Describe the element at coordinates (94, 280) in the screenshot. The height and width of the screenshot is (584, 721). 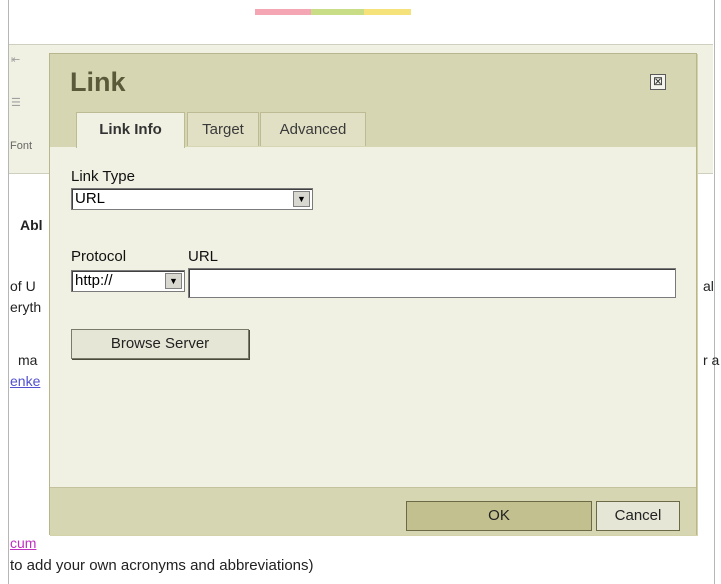
I see `protocol-value: http://` at that location.